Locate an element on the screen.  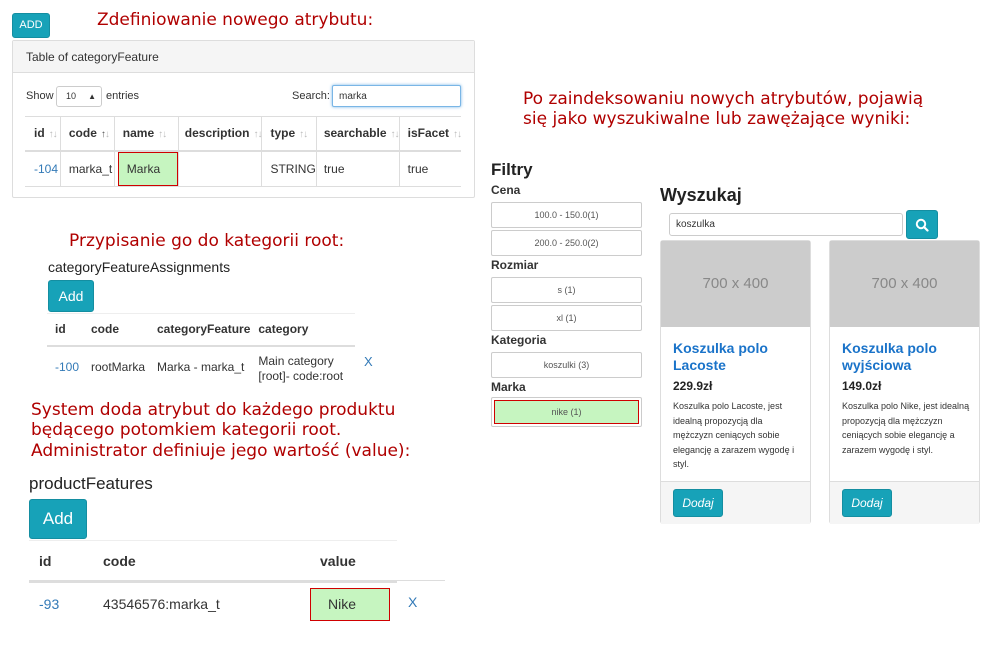
cell-id: -93 is located at coordinates (61, 604).